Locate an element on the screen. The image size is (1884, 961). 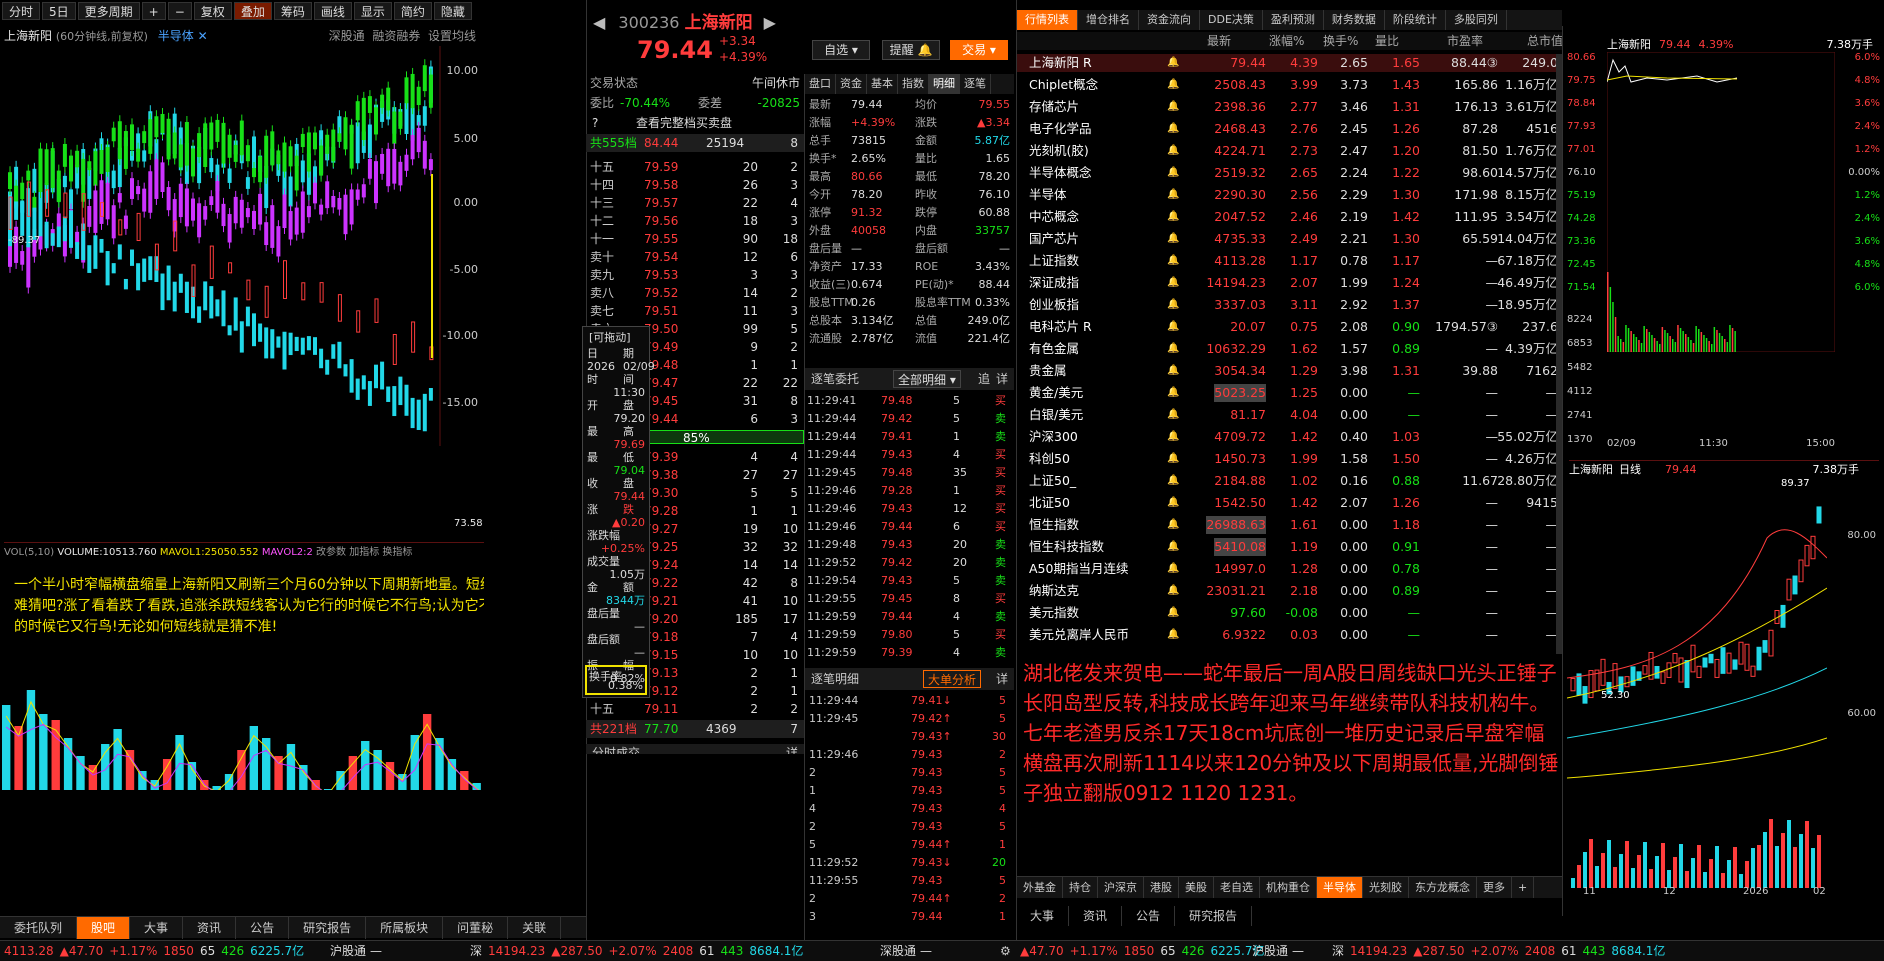
watchlist-tab: 港股 is located at coordinates (1161, 887).